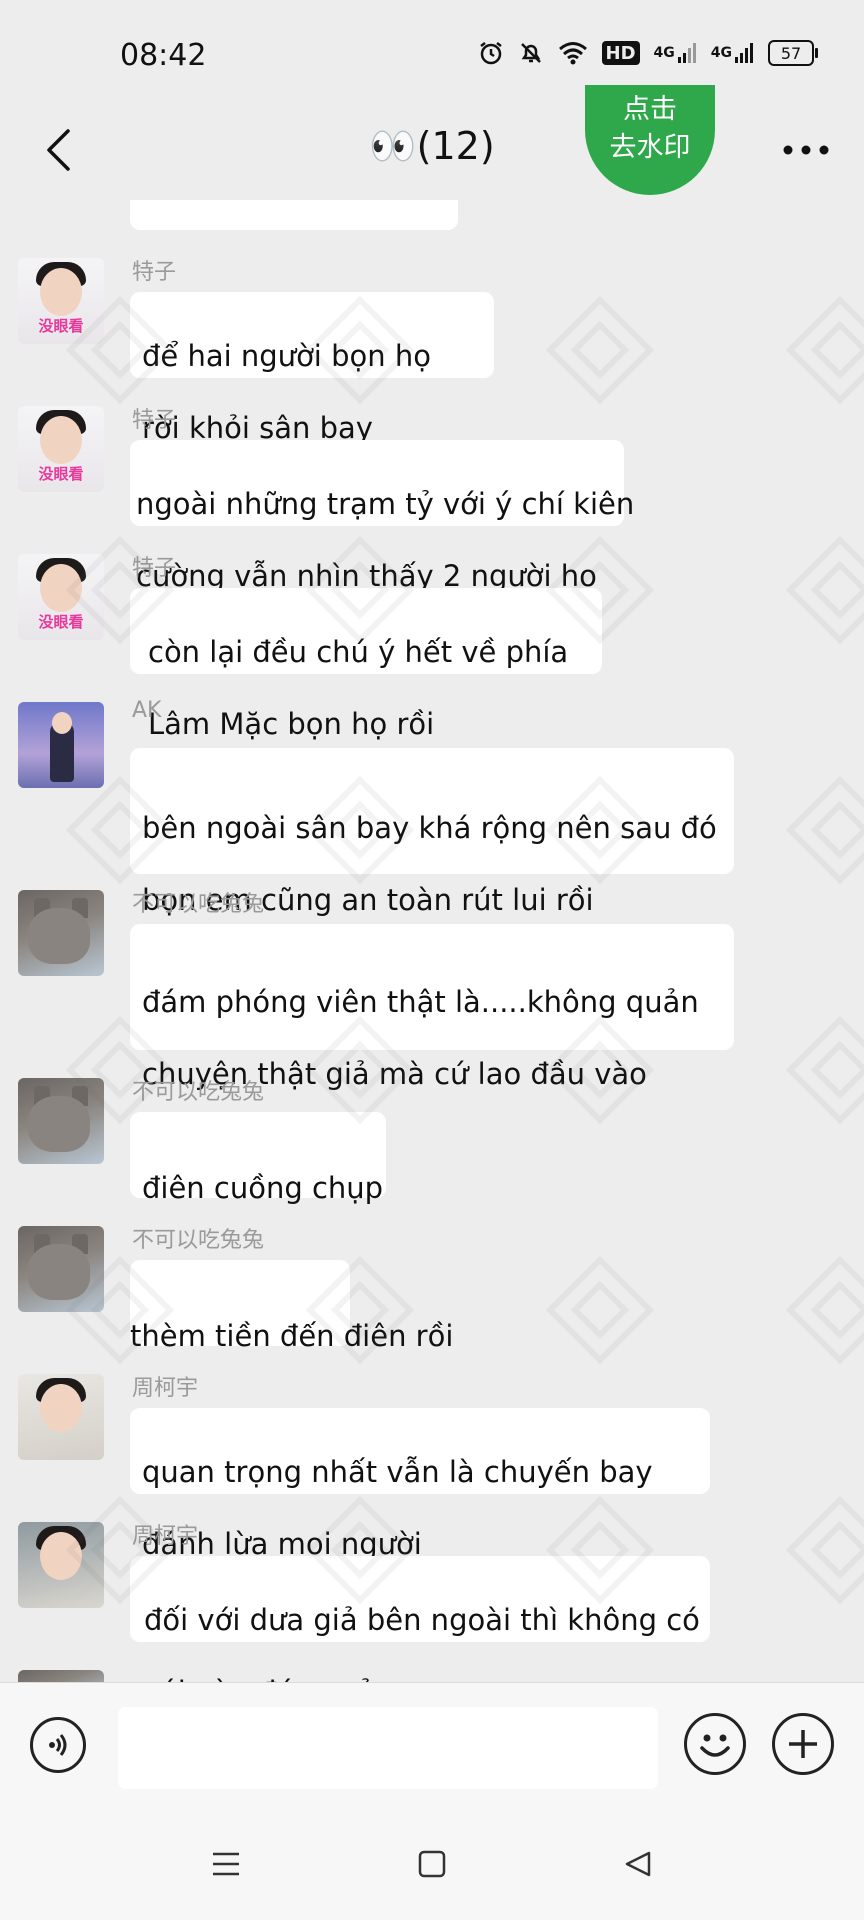  Describe the element at coordinates (675, 53) in the screenshot. I see `signal-1-icon: 4G` at that location.